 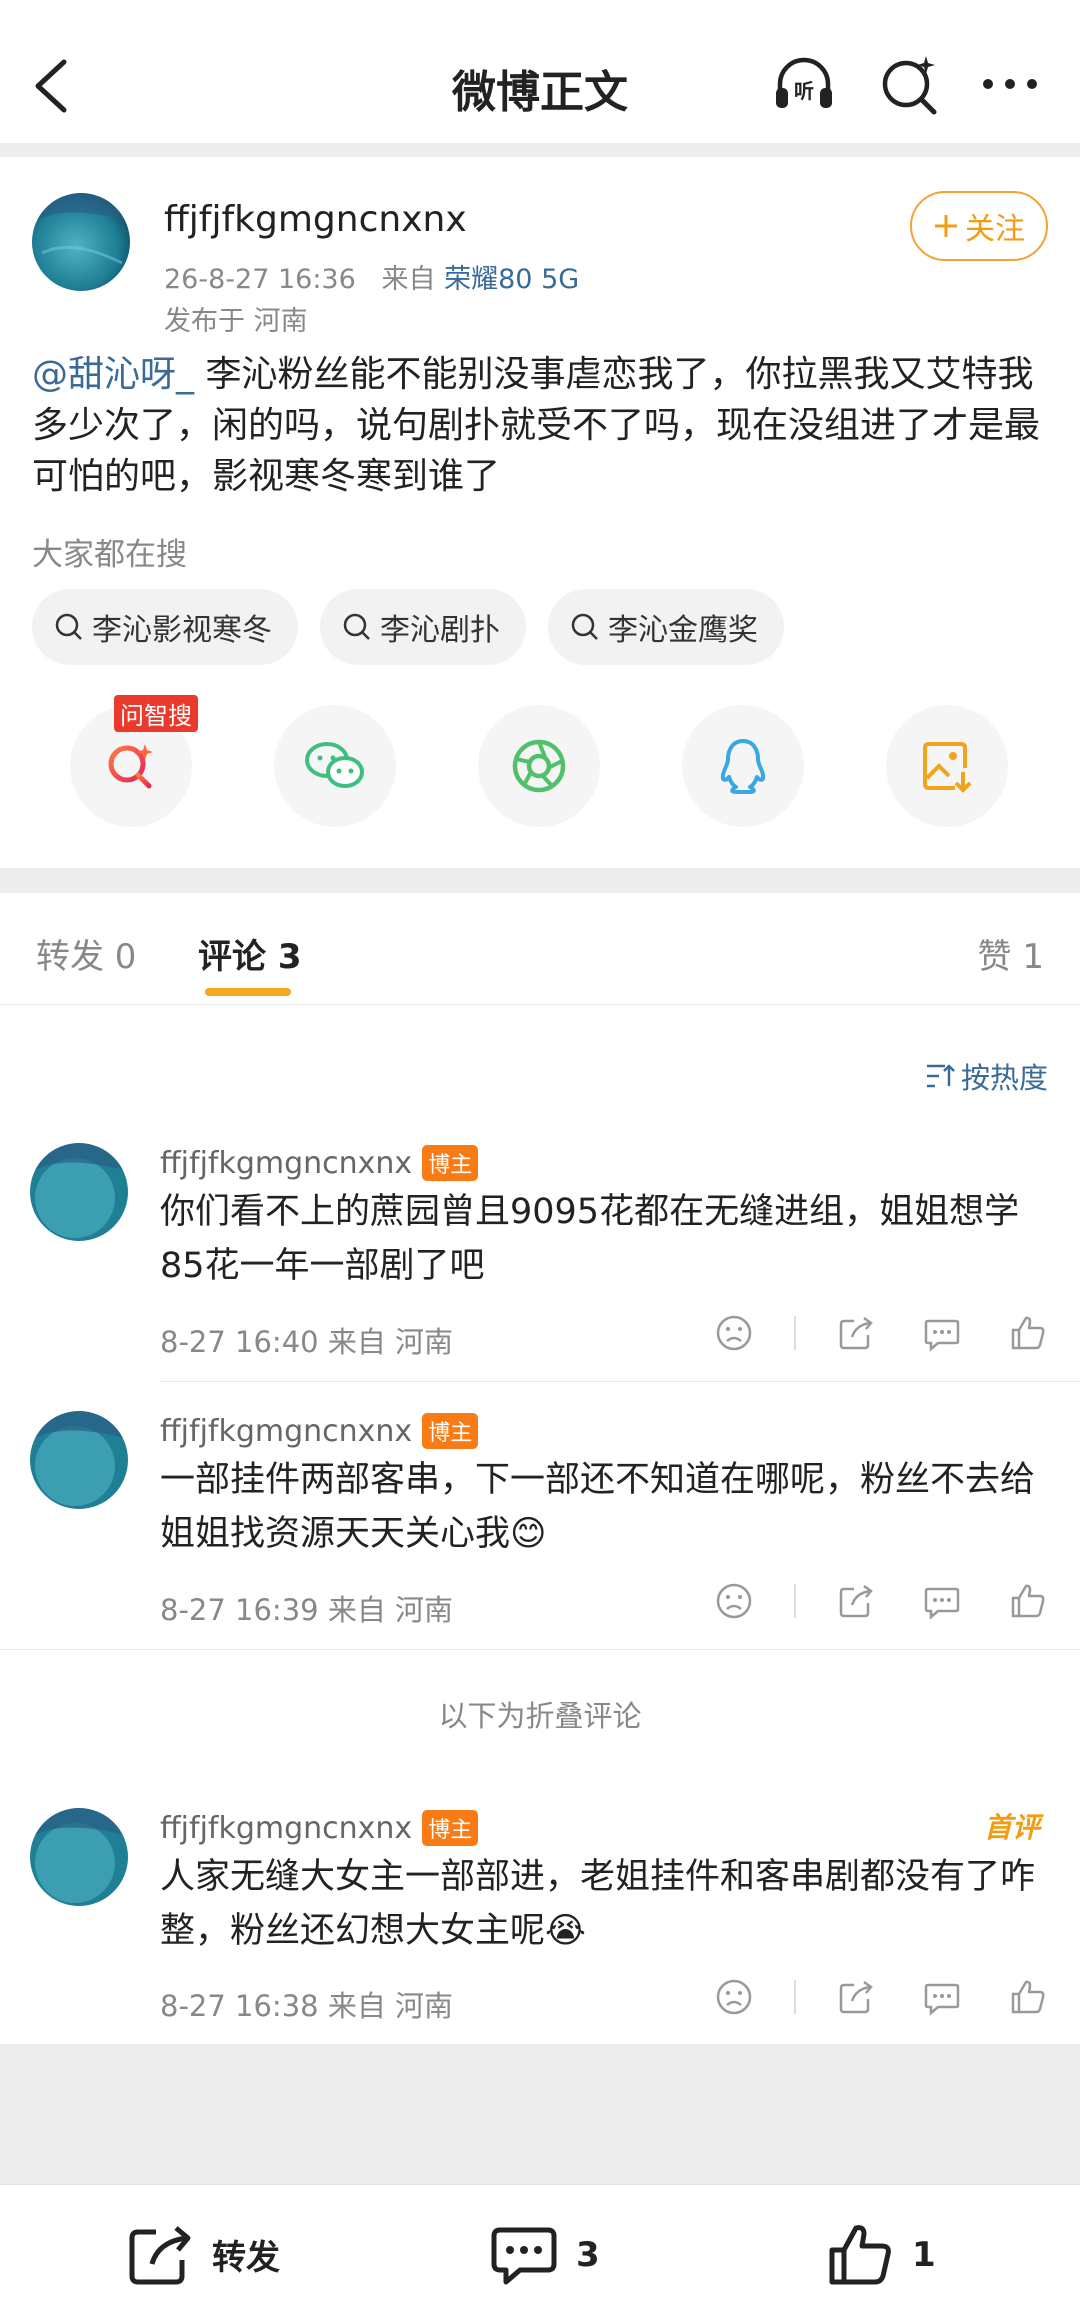 What do you see at coordinates (182, 630) in the screenshot?
I see `search-chip-label: 李沁影视寒冬` at bounding box center [182, 630].